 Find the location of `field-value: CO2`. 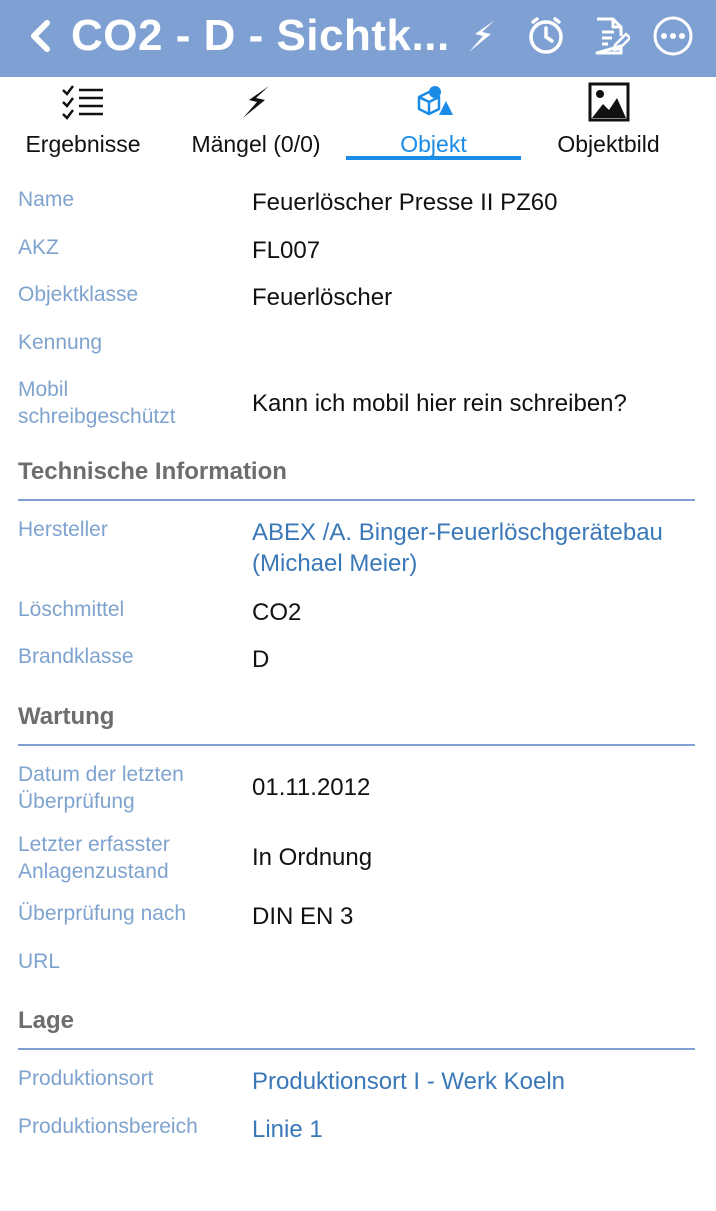

field-value: CO2 is located at coordinates (277, 612).